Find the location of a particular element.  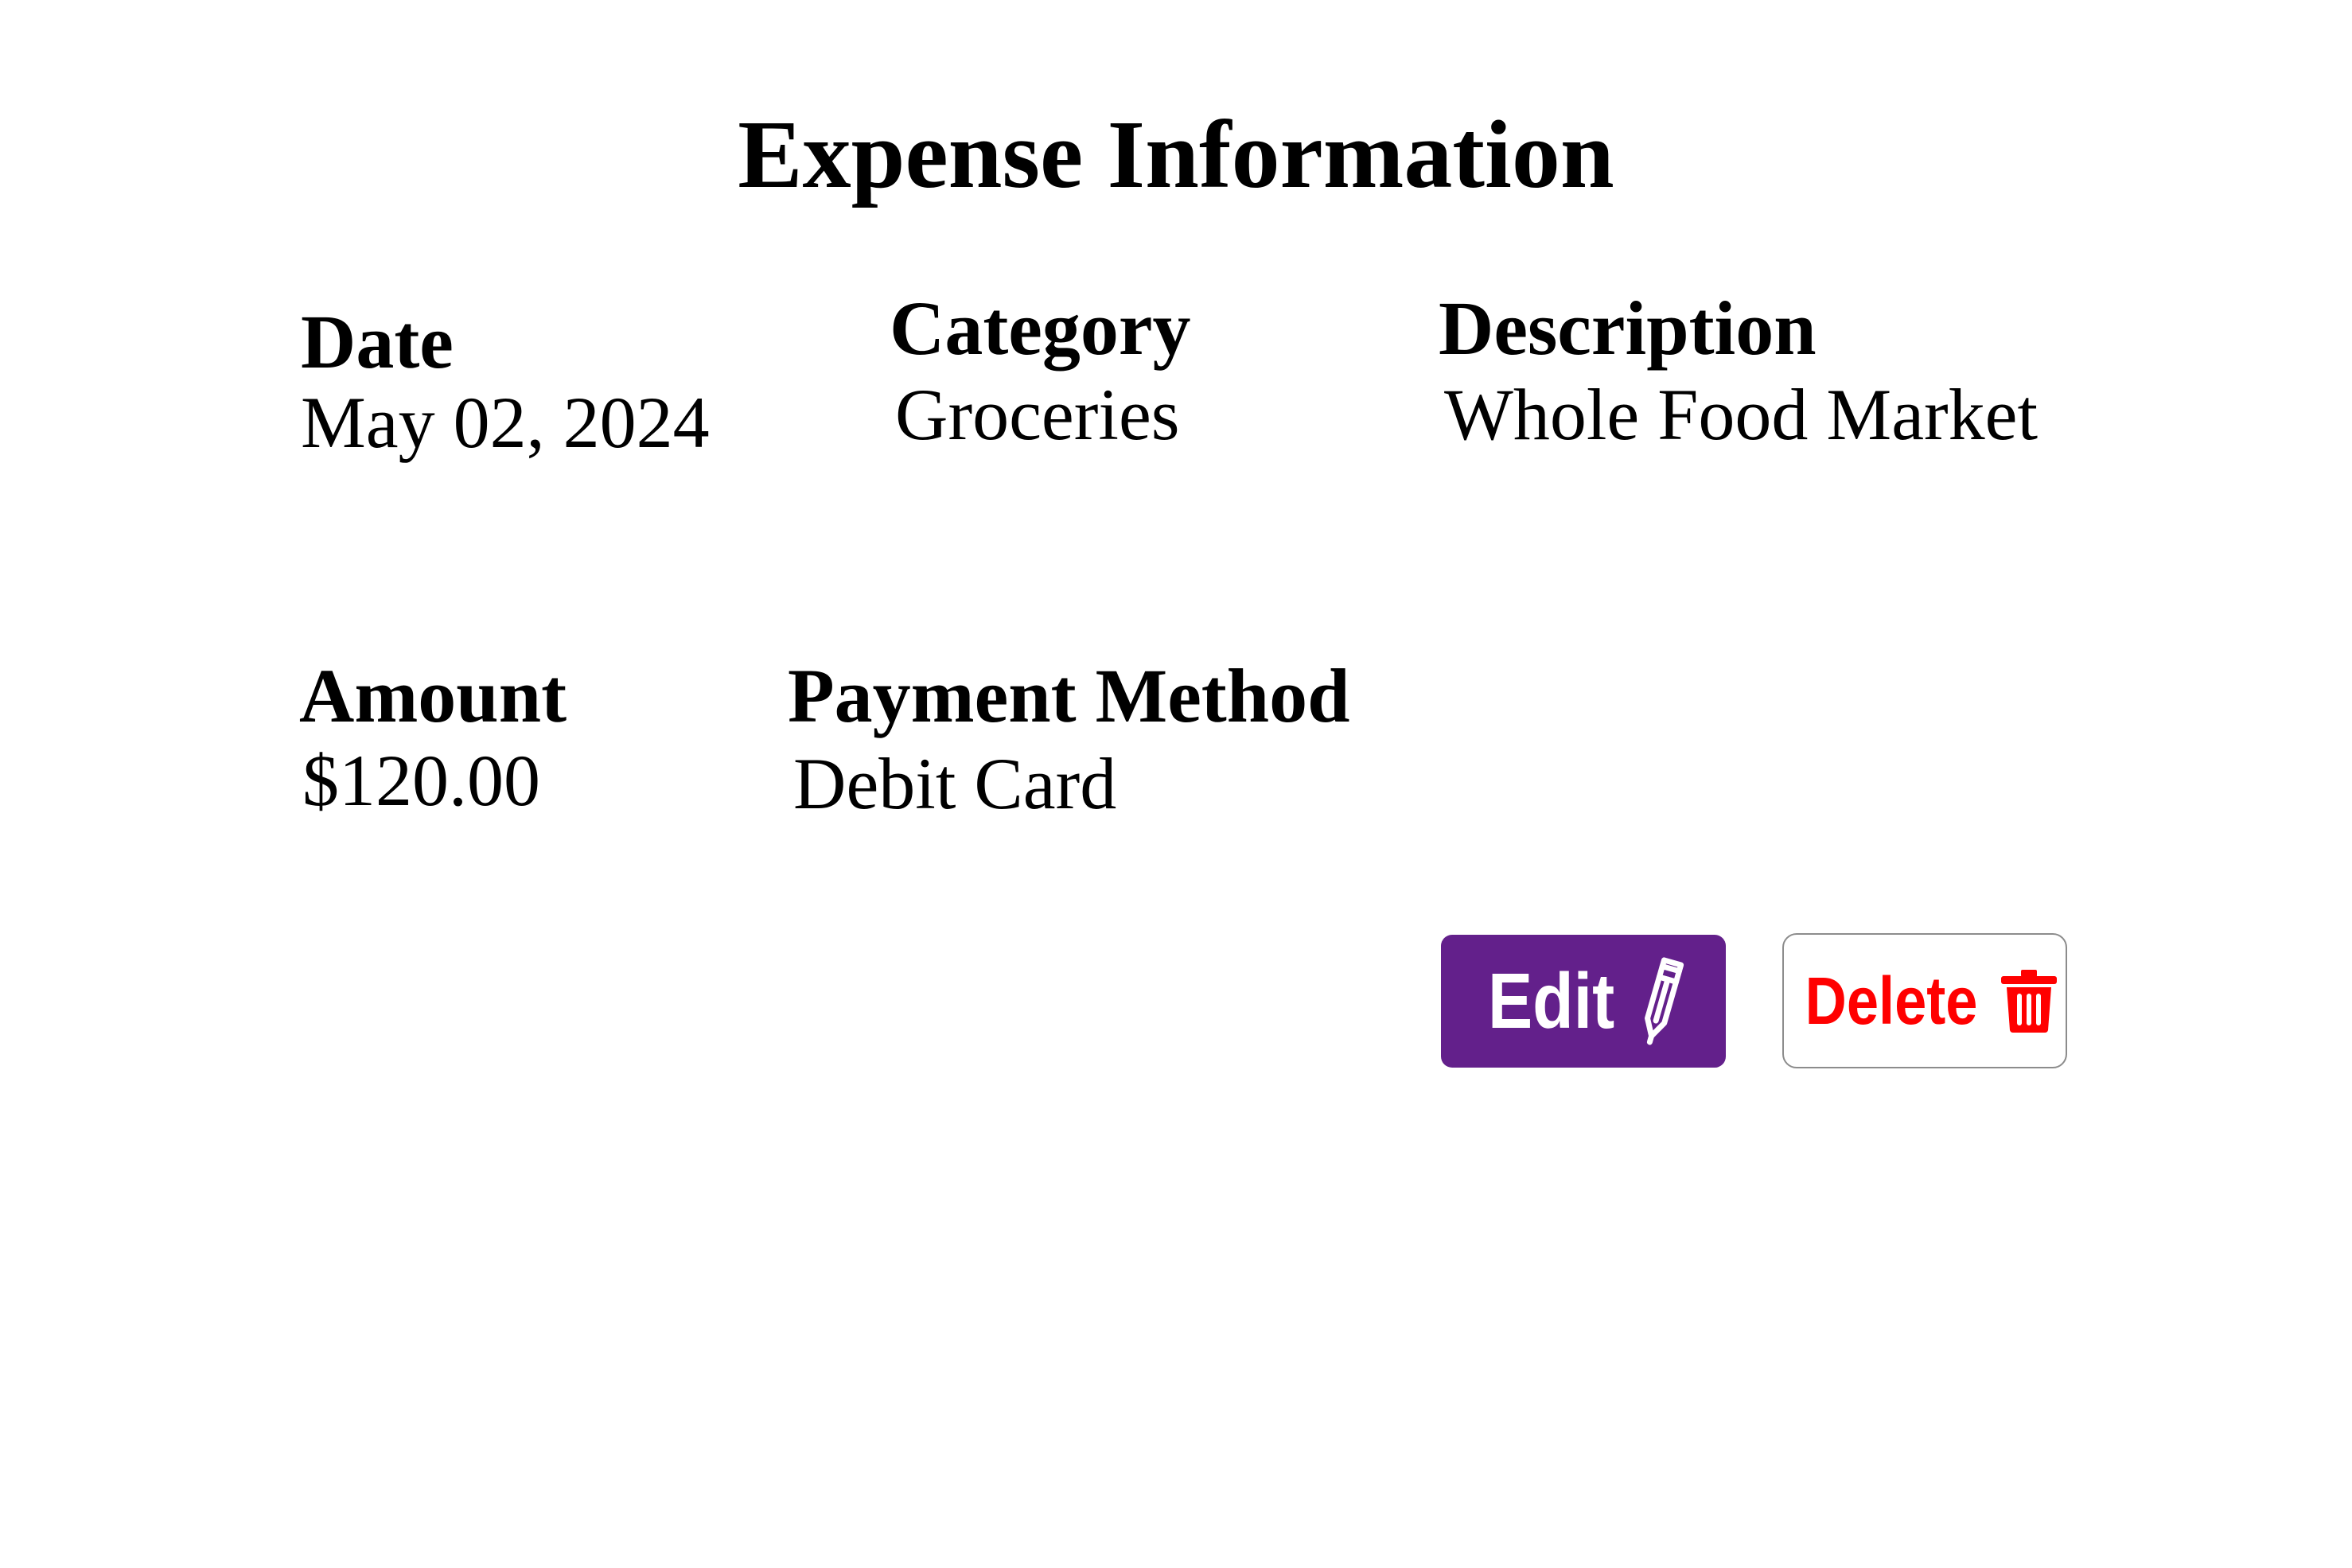

amount-label: Amount is located at coordinates (433, 695).